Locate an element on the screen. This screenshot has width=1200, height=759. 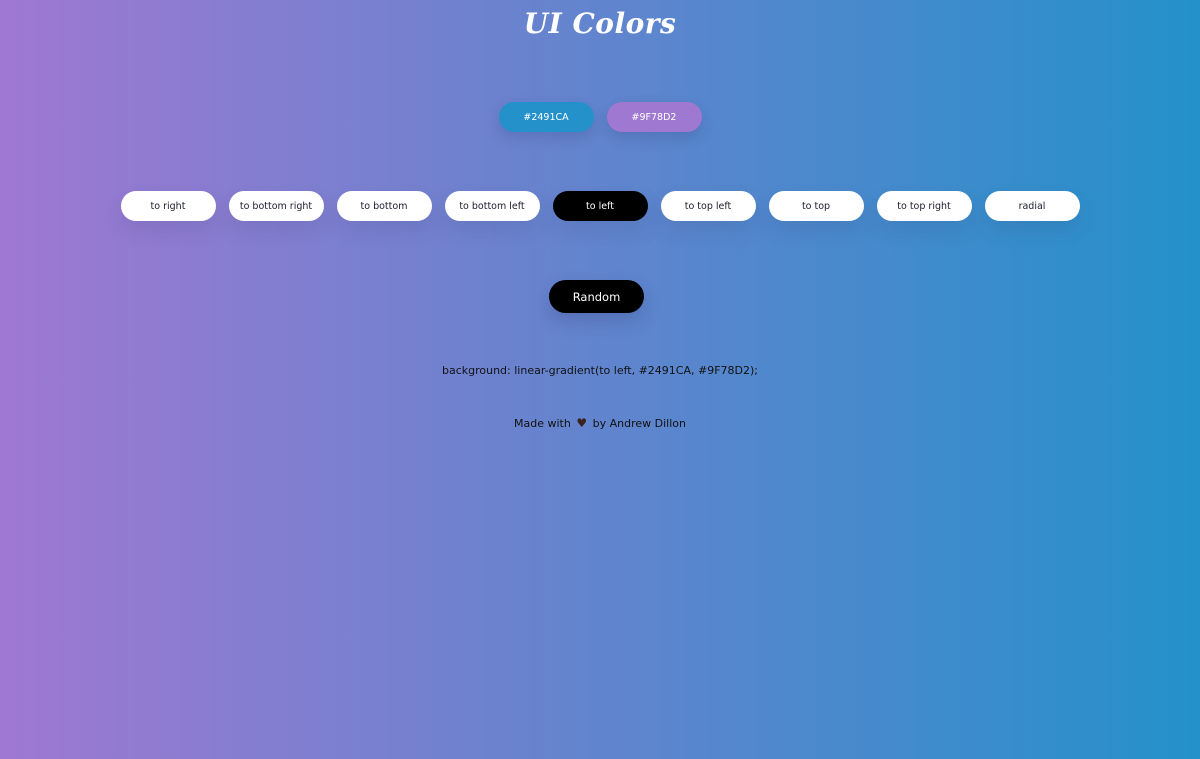
credit-author: by Andrew Dillon is located at coordinates (639, 423).